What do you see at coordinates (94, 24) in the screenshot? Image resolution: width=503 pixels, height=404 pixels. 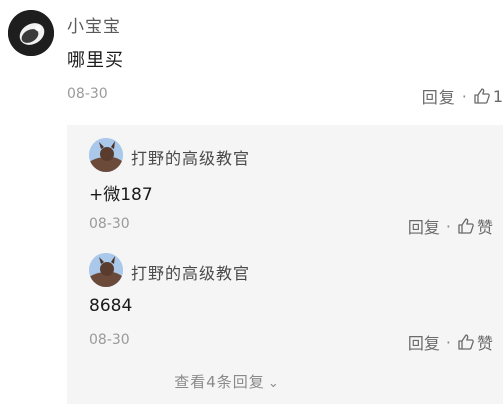 I see `comment-username: 小宝宝` at bounding box center [94, 24].